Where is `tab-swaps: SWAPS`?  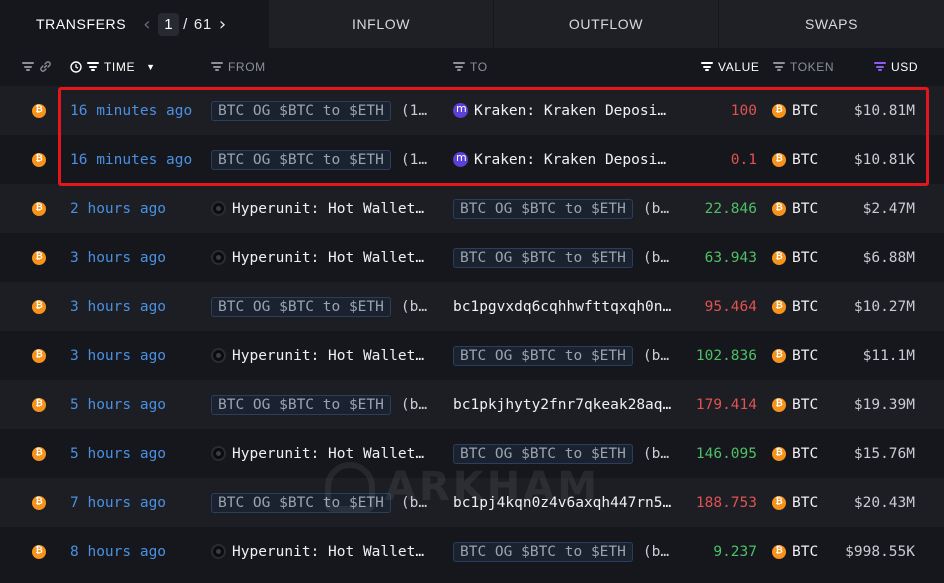 tab-swaps: SWAPS is located at coordinates (831, 24).